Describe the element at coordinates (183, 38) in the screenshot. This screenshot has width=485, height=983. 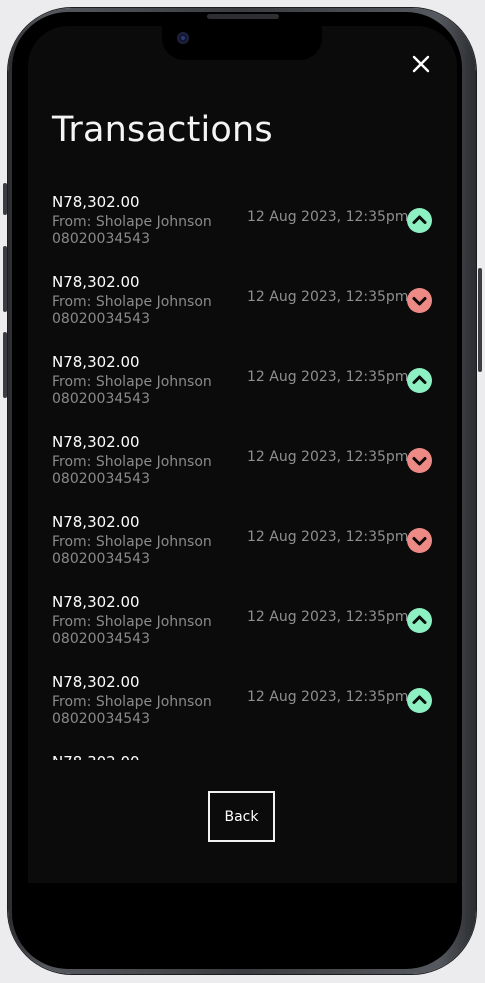
I see `front-camera` at that location.